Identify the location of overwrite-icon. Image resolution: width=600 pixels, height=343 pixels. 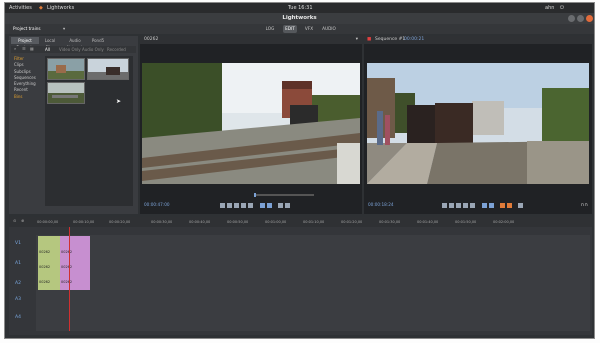
(287, 205).